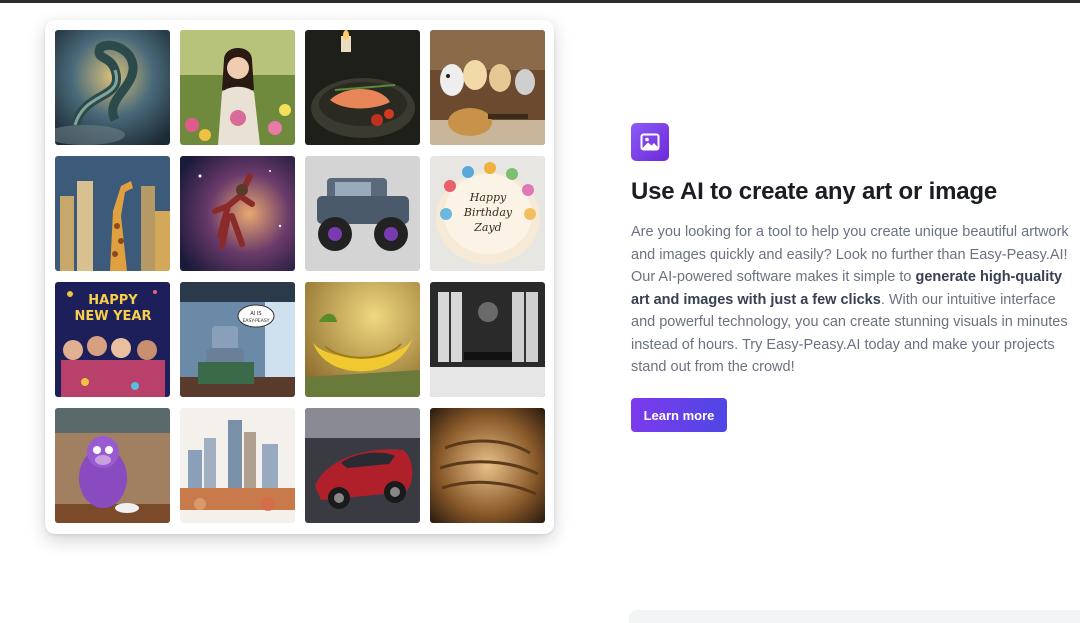 The image size is (1080, 623). Describe the element at coordinates (487, 227) in the screenshot. I see `cake-text-line-3: Zayd` at that location.